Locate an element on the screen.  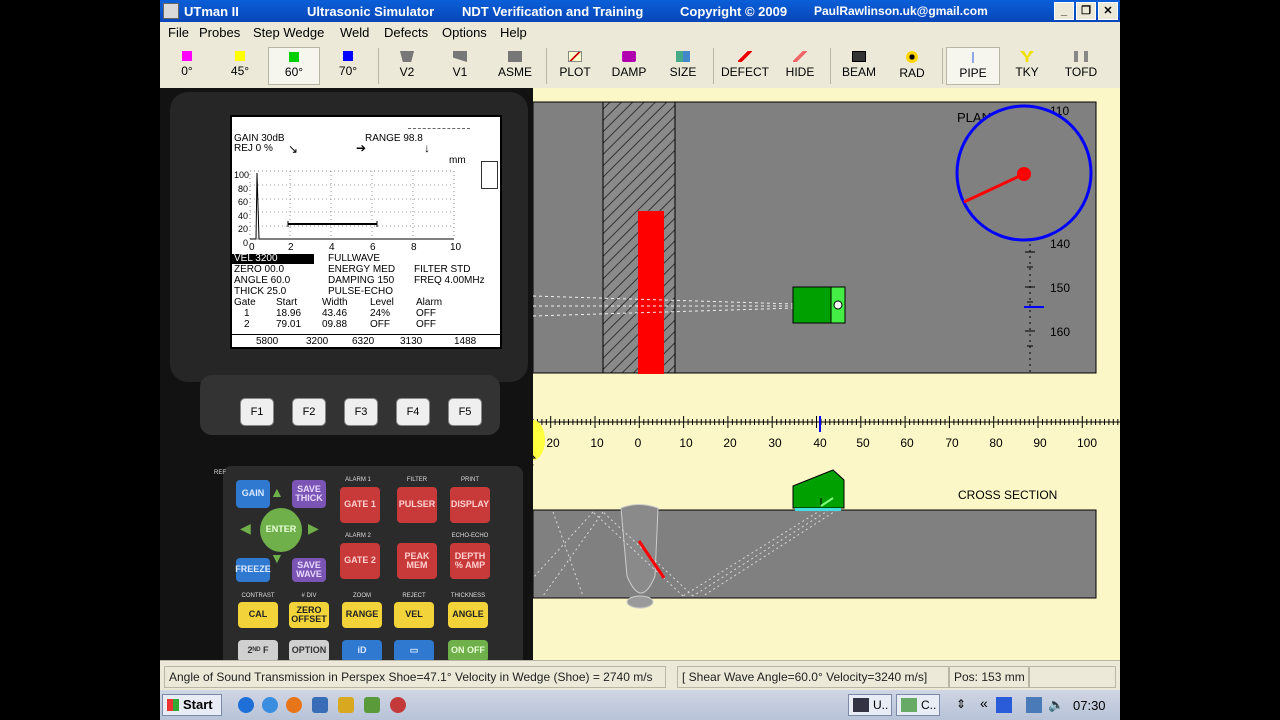
radiation-icon is located at coordinates (912, 57).